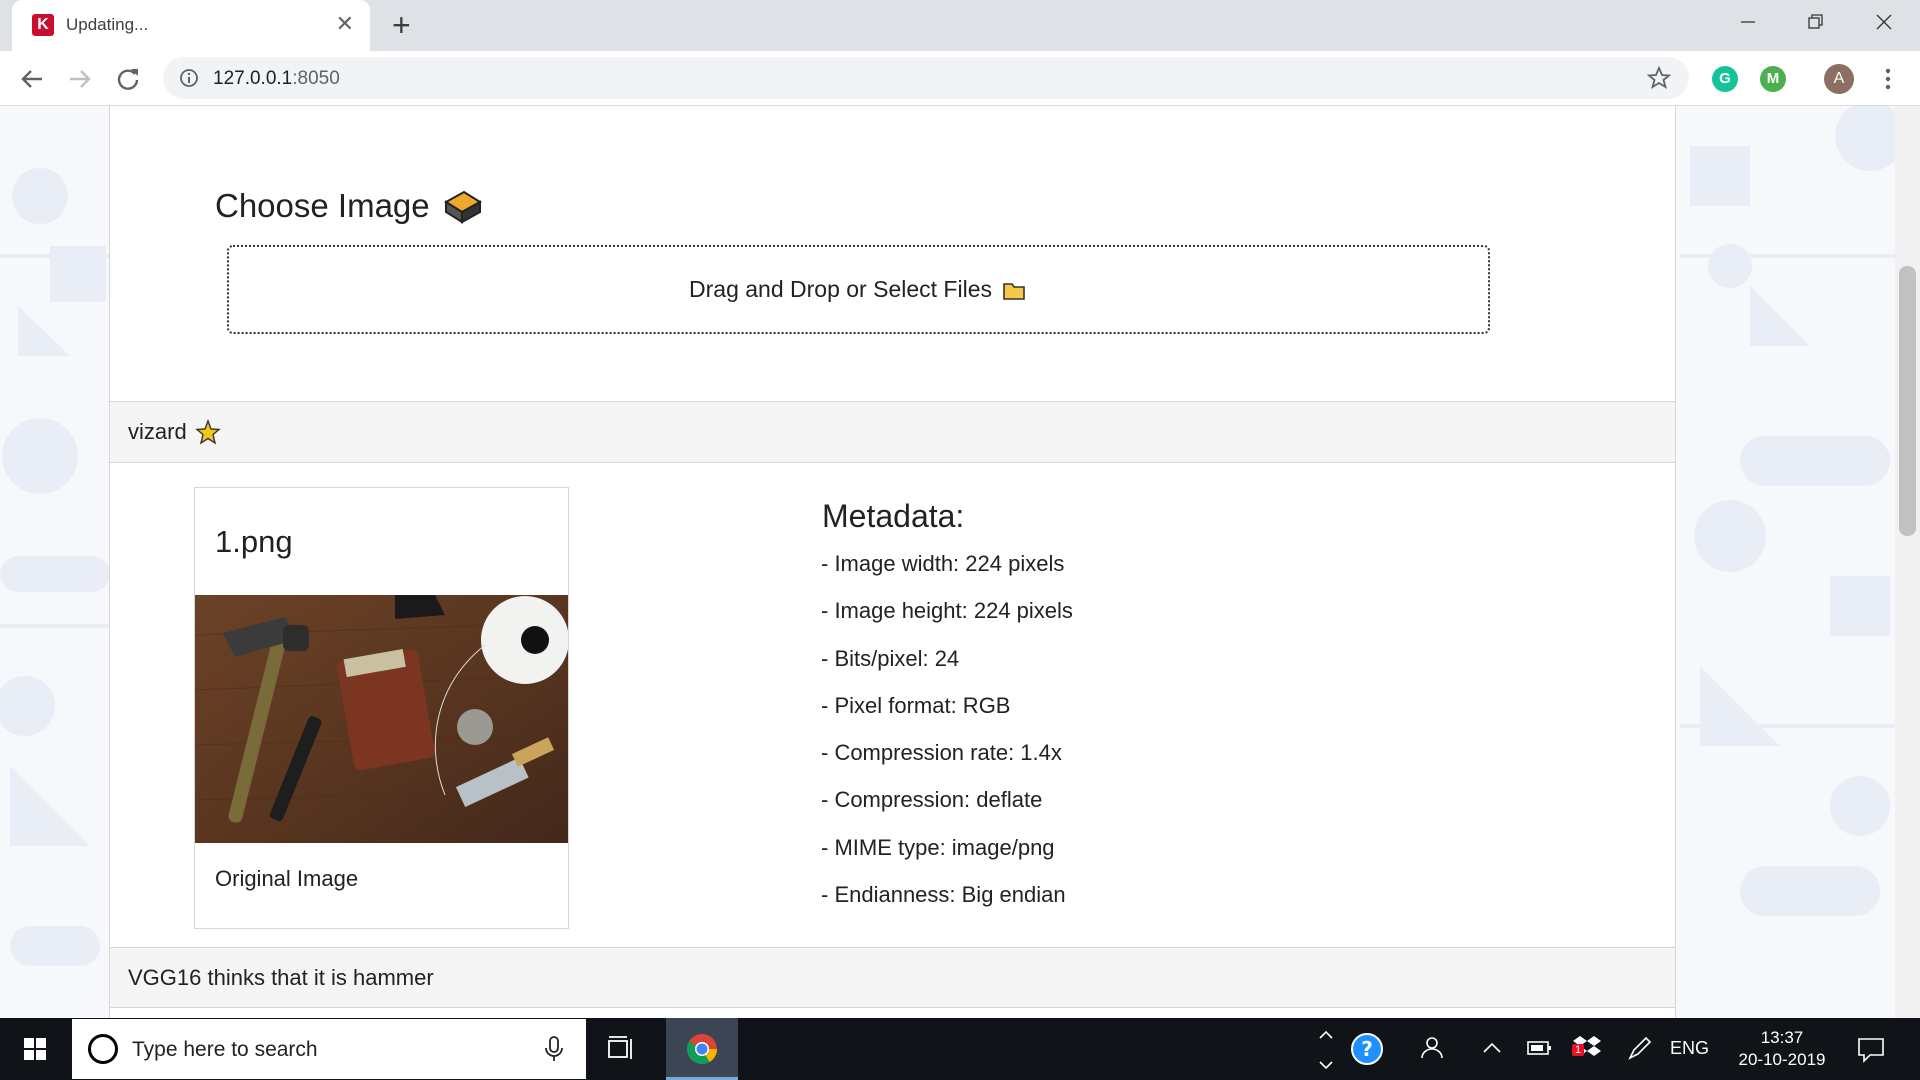 Image resolution: width=1920 pixels, height=1080 pixels. I want to click on pen-icon, so click(1640, 1048).